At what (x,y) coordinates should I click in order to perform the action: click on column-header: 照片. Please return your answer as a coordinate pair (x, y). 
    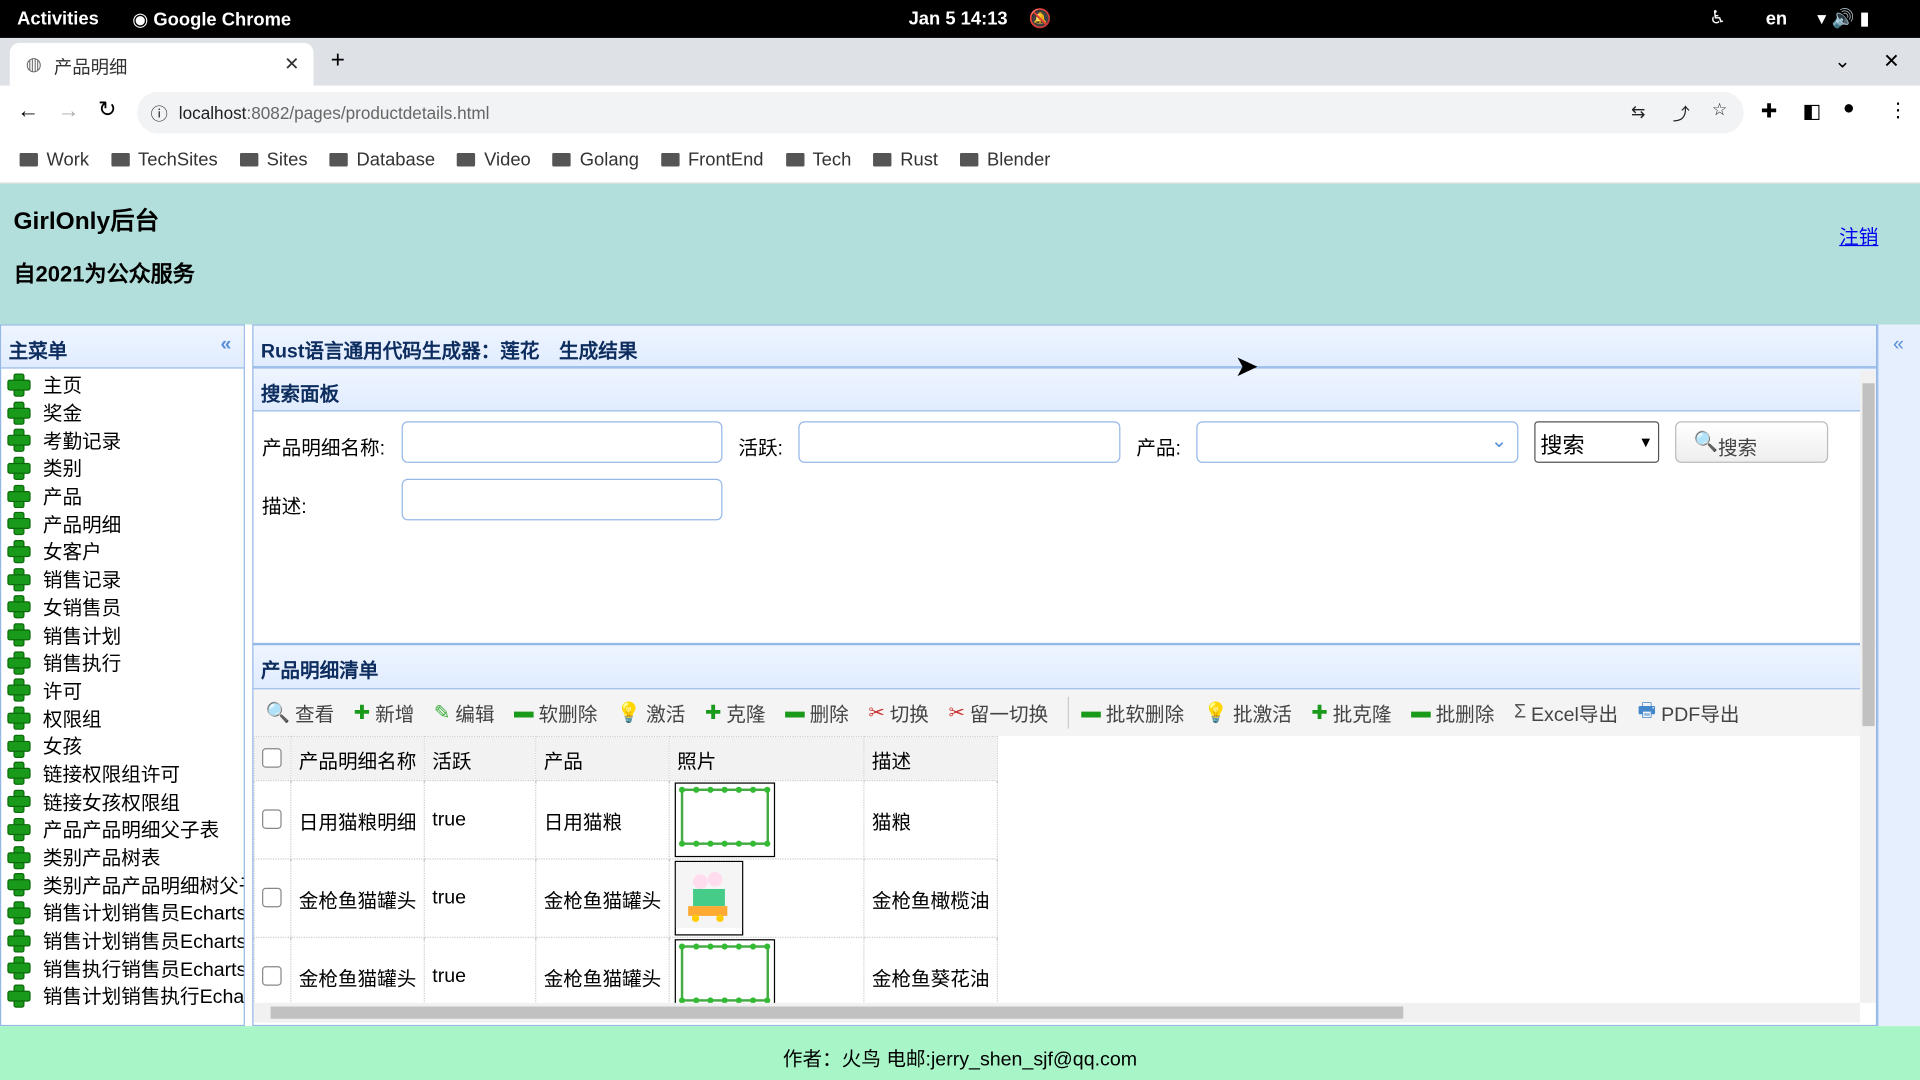
    Looking at the image, I should click on (766, 758).